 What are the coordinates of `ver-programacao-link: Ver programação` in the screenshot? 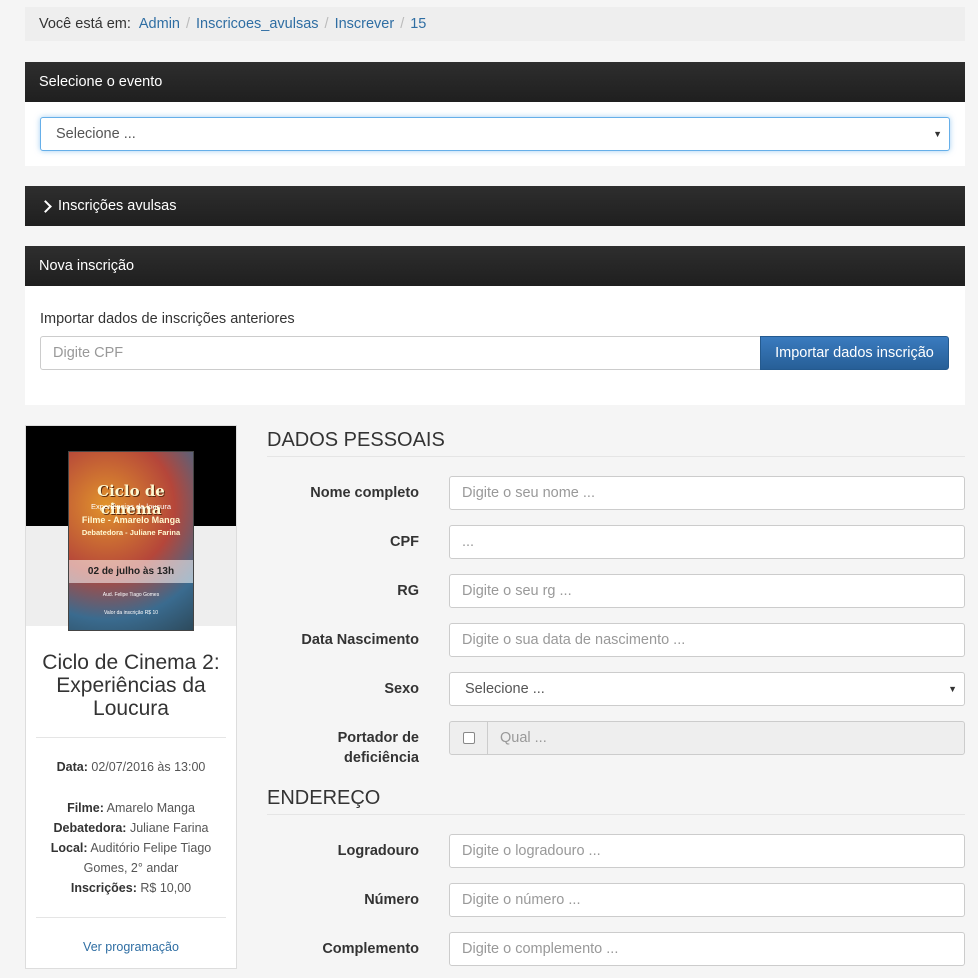 It's located at (131, 947).